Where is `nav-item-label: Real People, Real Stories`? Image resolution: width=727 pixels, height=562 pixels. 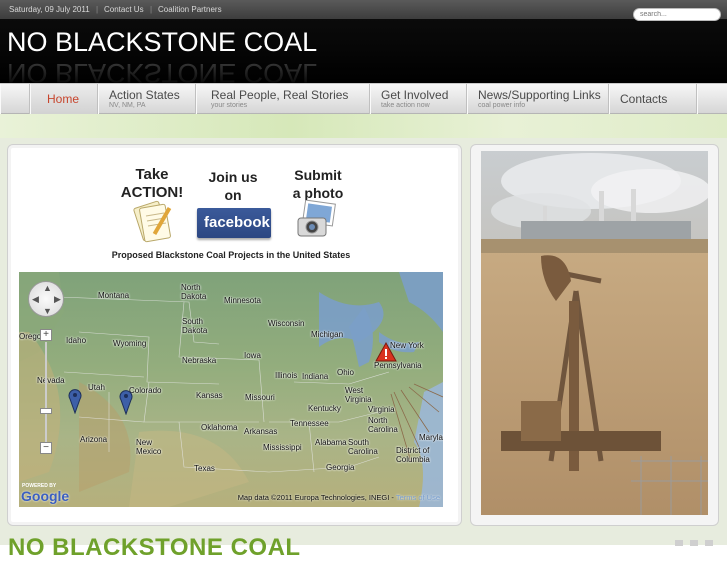 nav-item-label: Real People, Real Stories is located at coordinates (280, 95).